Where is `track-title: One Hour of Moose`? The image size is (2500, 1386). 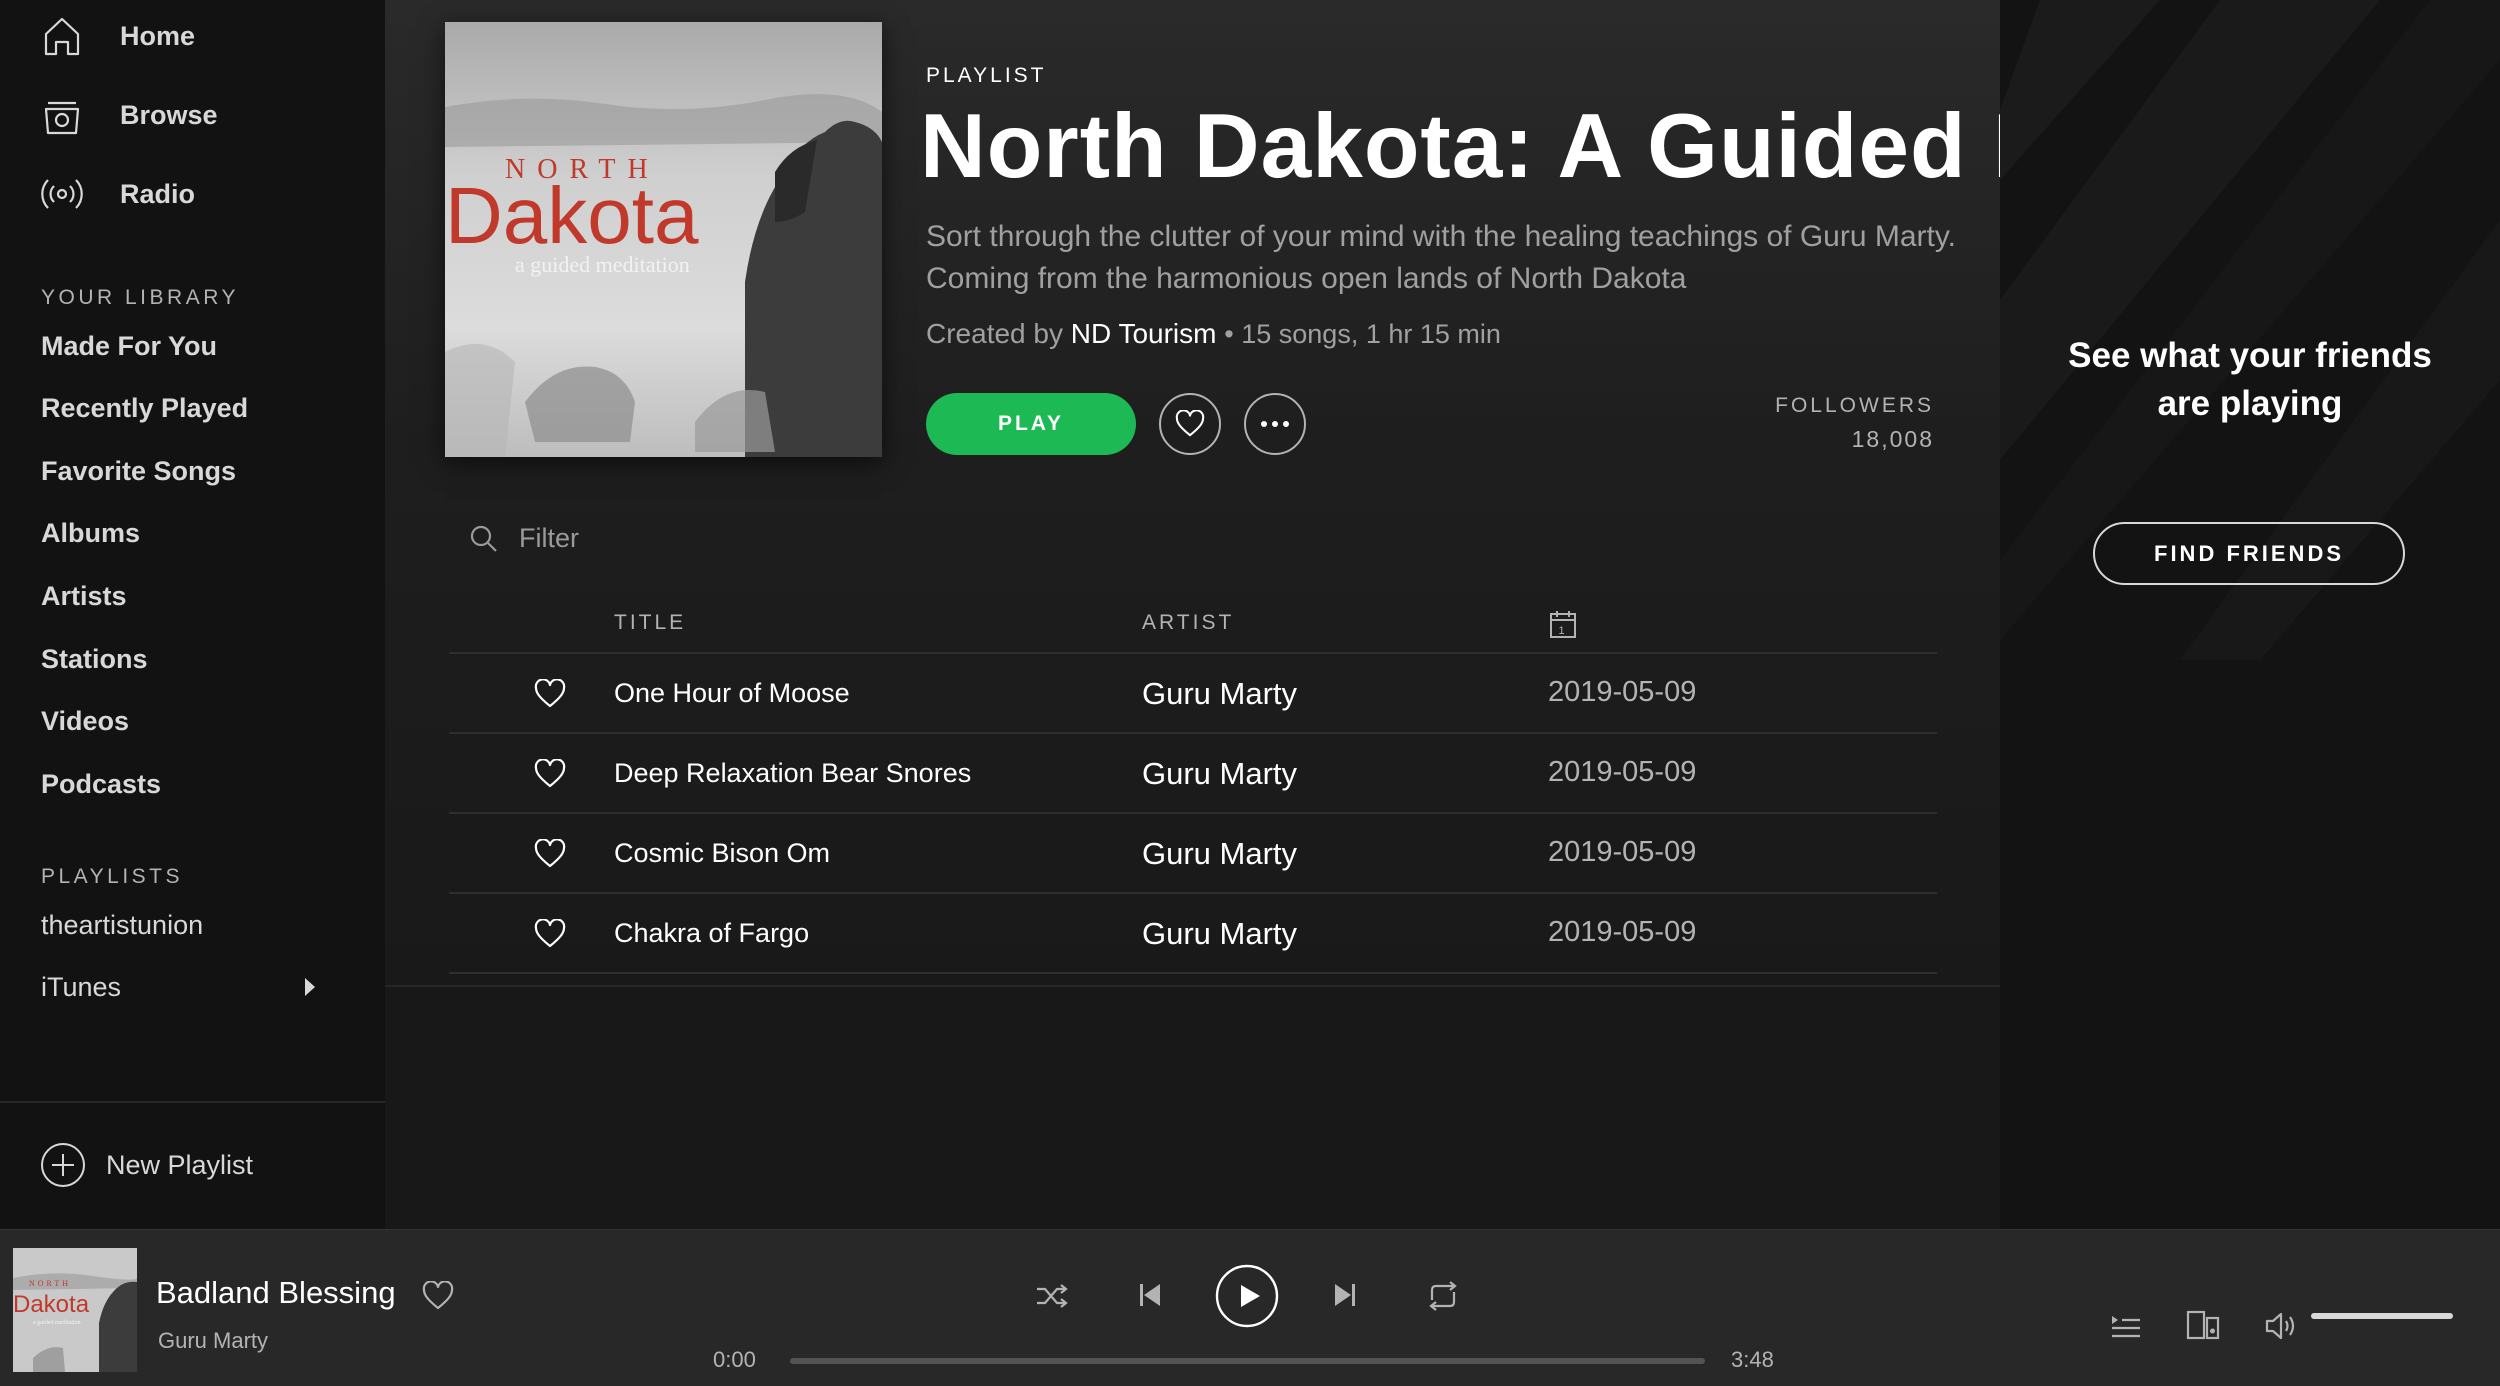
track-title: One Hour of Moose is located at coordinates (732, 693).